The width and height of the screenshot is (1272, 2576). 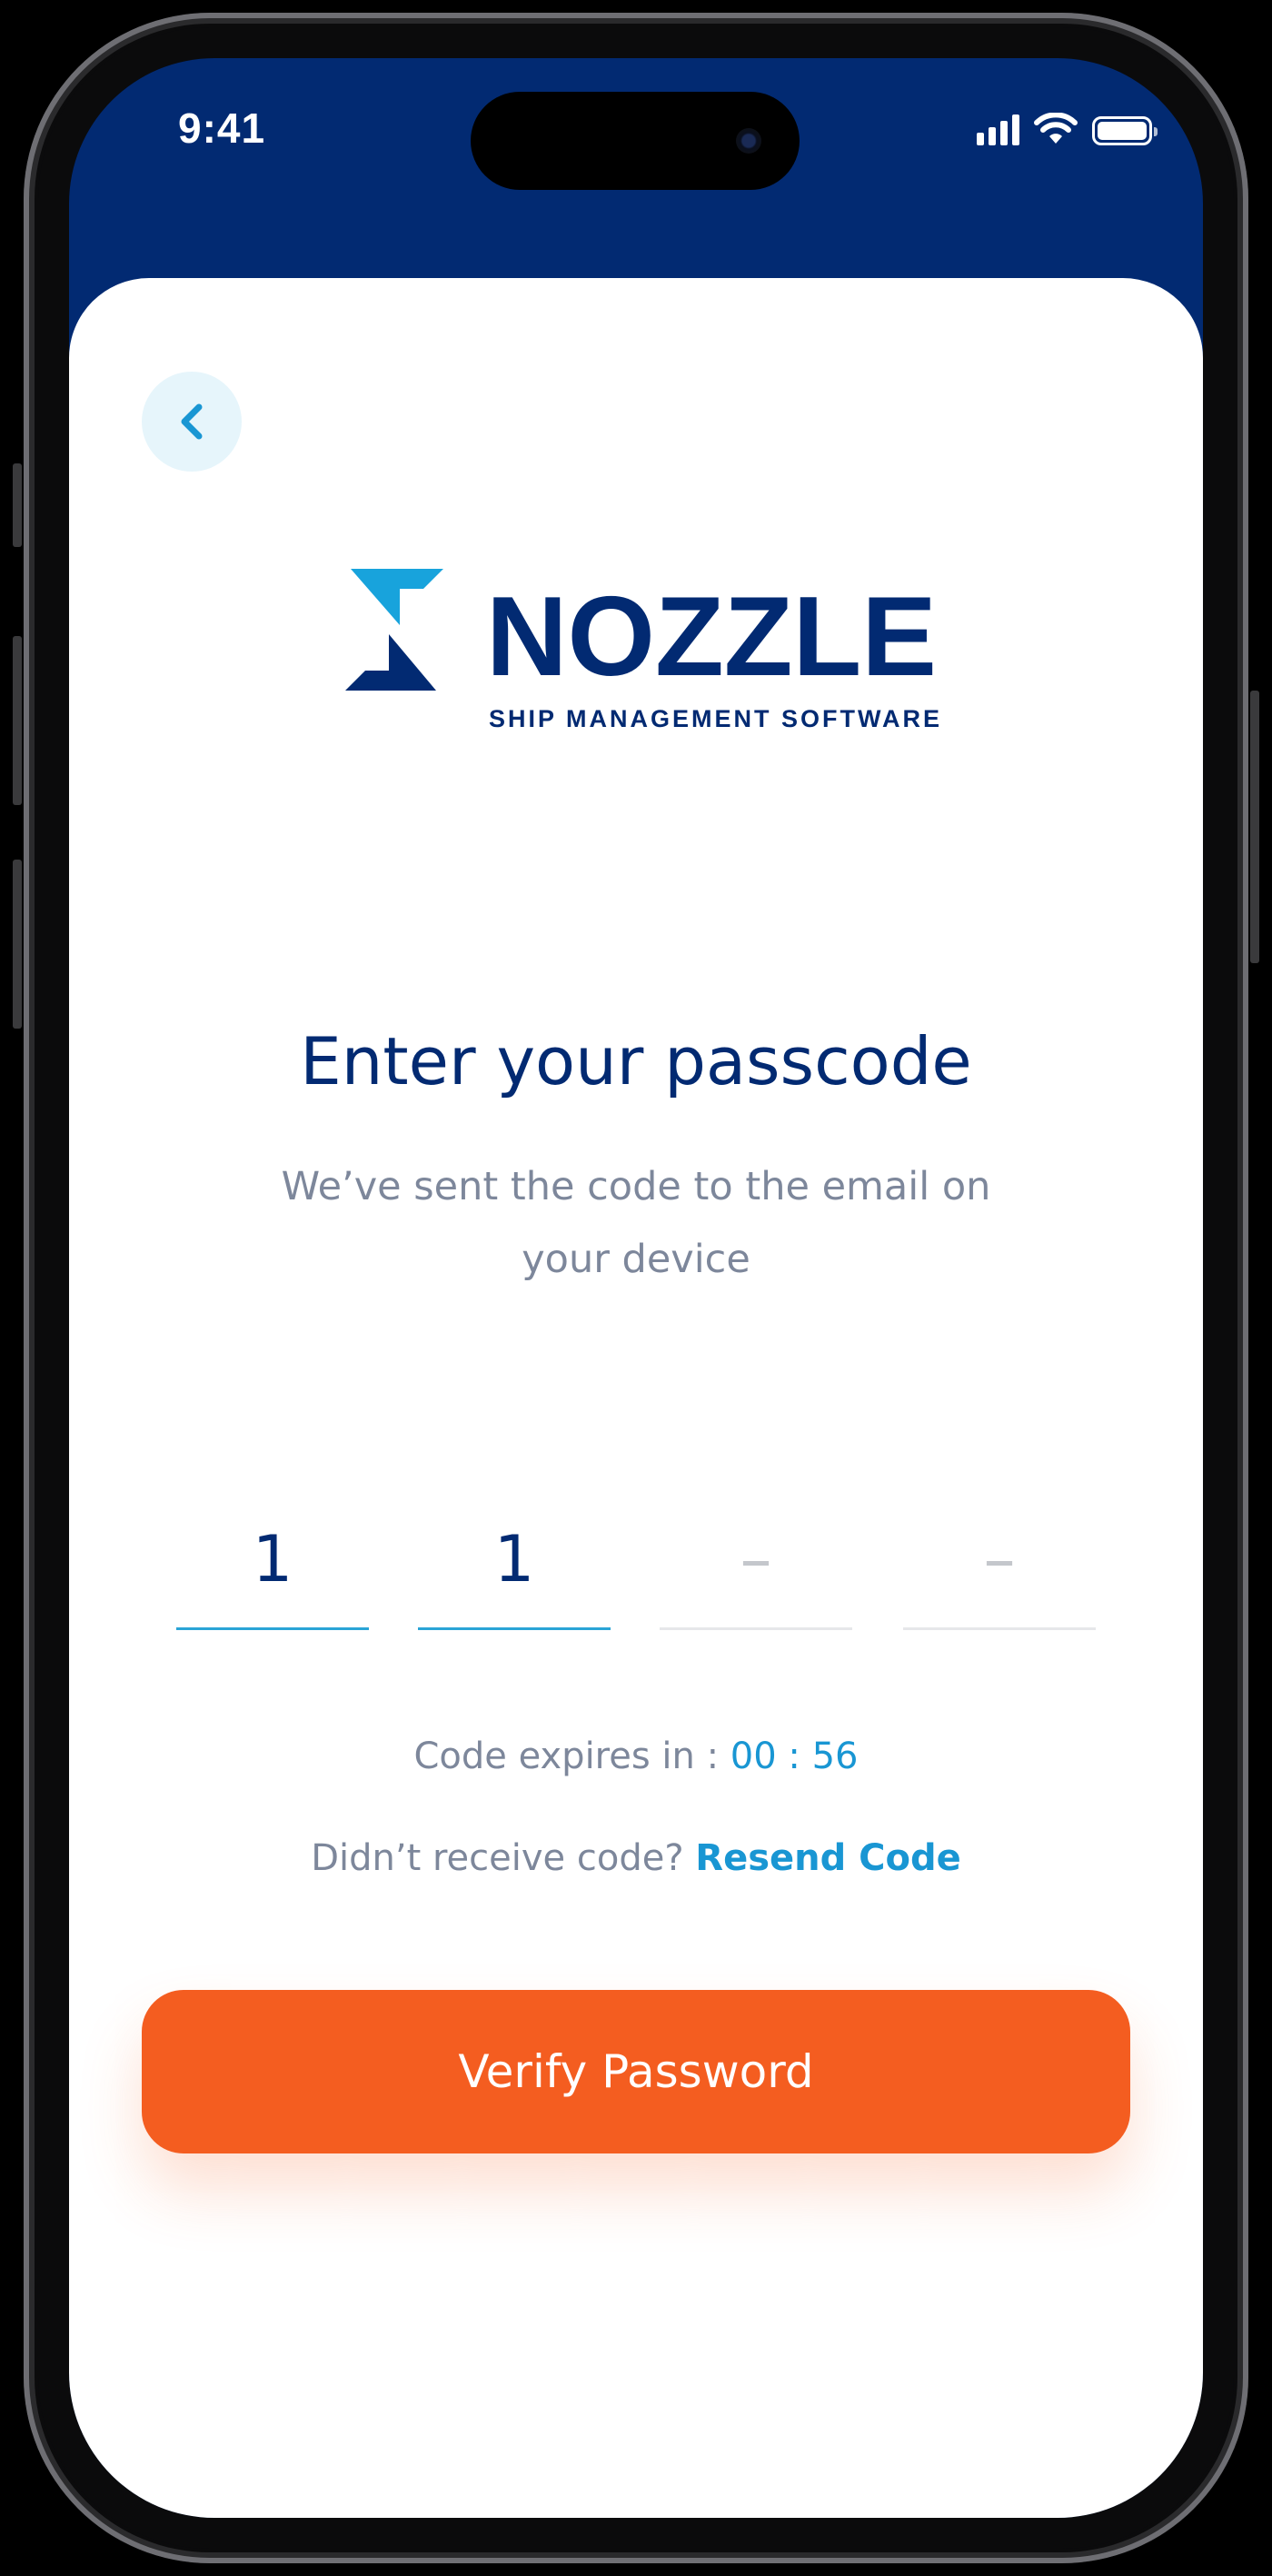 I want to click on chevron-left-icon, so click(x=192, y=422).